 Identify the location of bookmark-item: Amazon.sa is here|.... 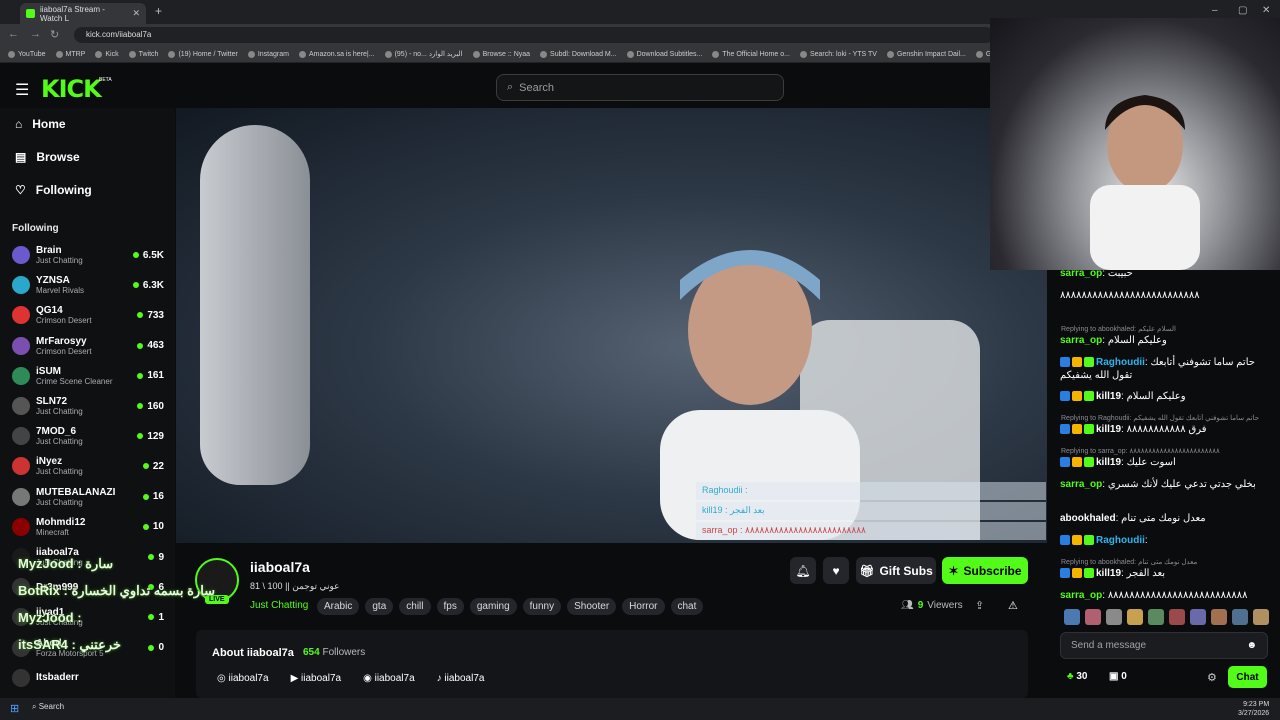
(336, 54).